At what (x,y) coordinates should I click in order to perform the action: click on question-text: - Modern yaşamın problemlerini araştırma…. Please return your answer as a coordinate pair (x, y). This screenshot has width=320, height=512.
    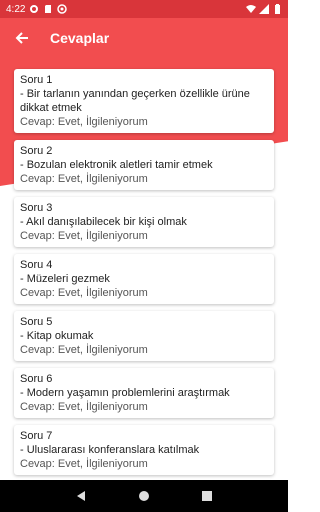
    Looking at the image, I should click on (125, 393).